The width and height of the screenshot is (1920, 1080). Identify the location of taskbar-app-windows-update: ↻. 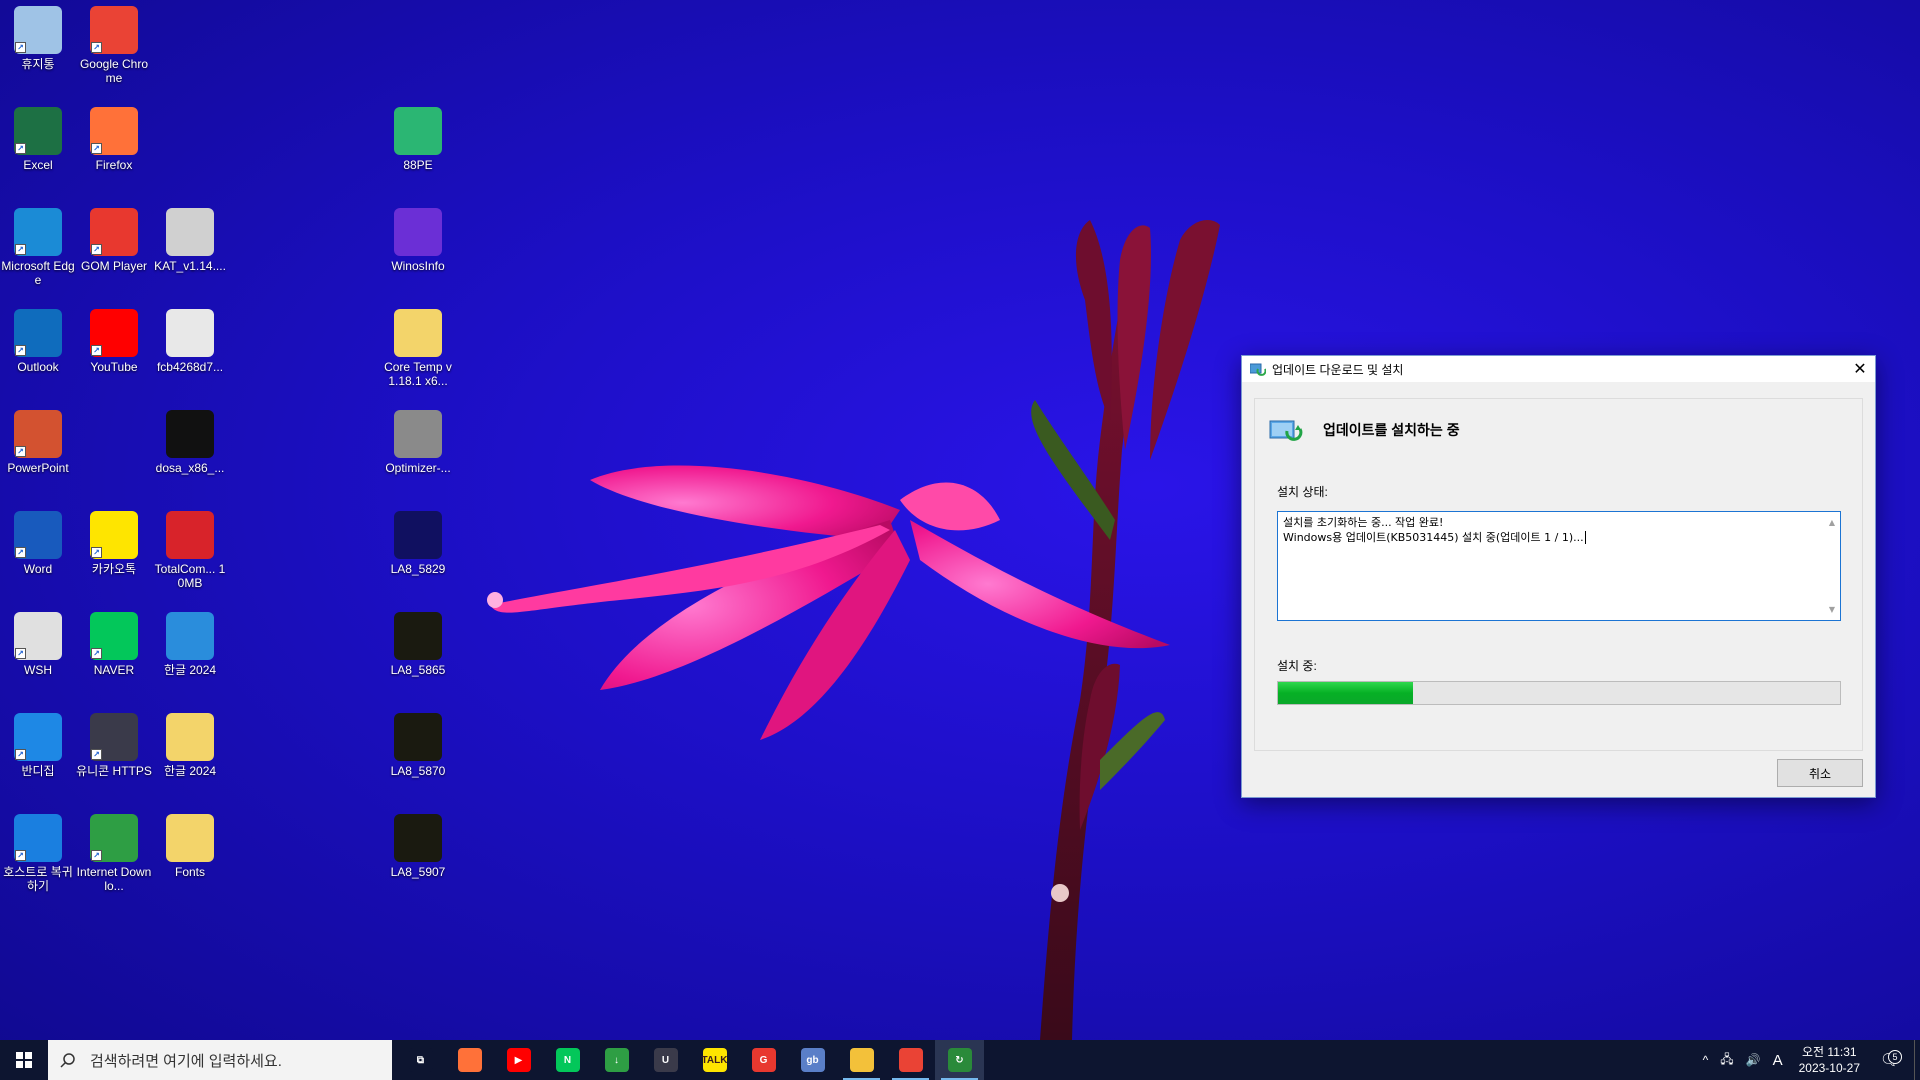
(959, 1060).